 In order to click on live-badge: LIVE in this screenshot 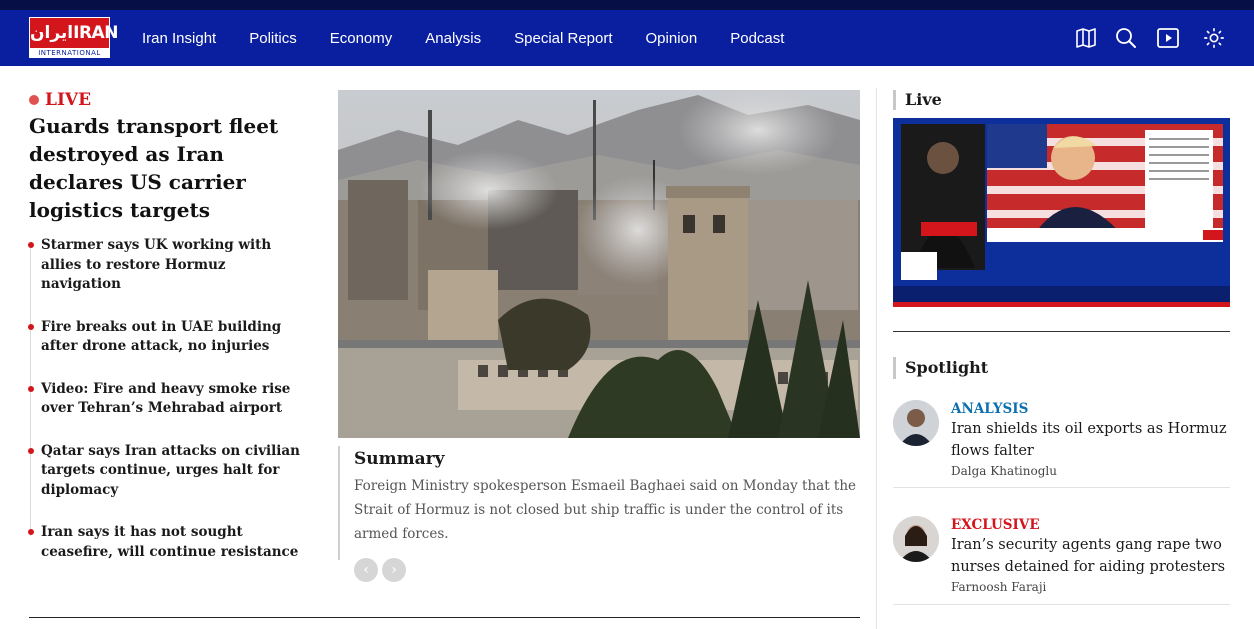, I will do `click(169, 100)`.